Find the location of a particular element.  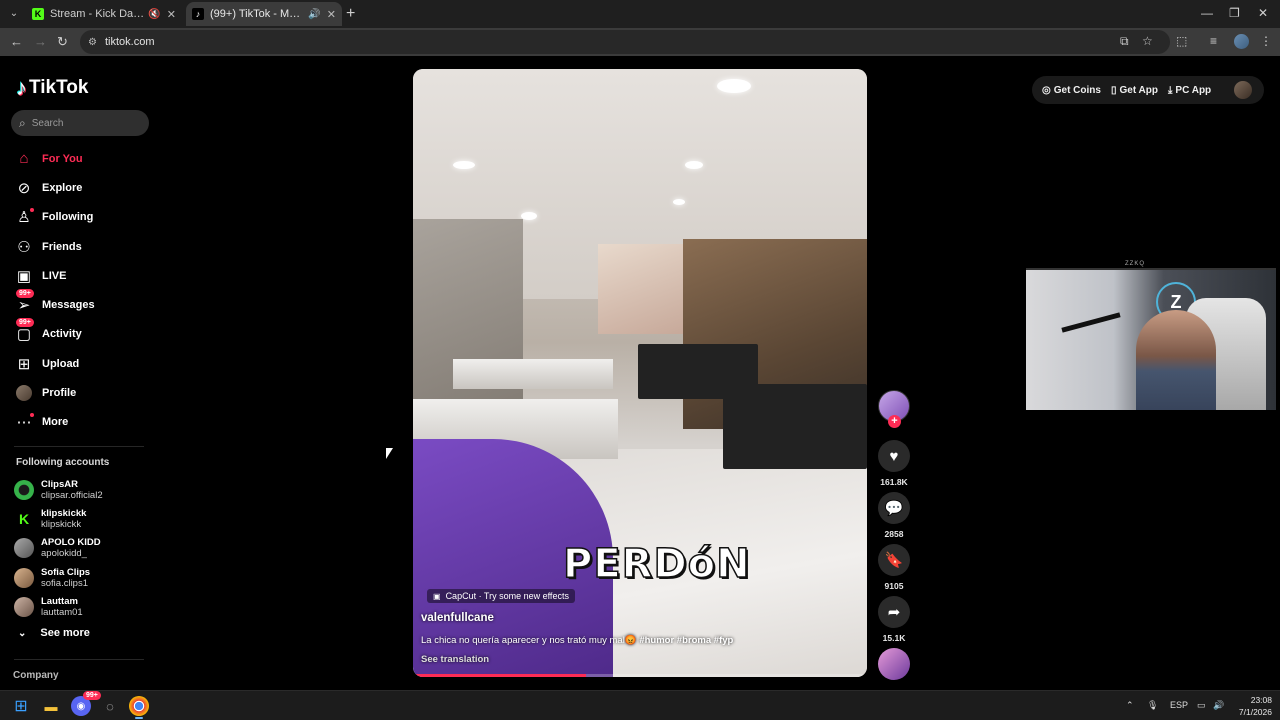

capcut-label: CapCut · Try some new effects is located at coordinates (507, 596).